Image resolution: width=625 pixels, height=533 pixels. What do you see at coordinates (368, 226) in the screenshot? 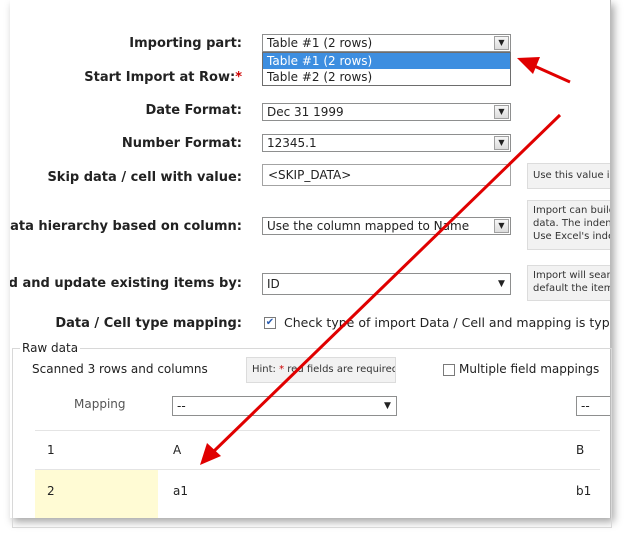
I see `hierarchy-value: Use the column mapped to Name` at bounding box center [368, 226].